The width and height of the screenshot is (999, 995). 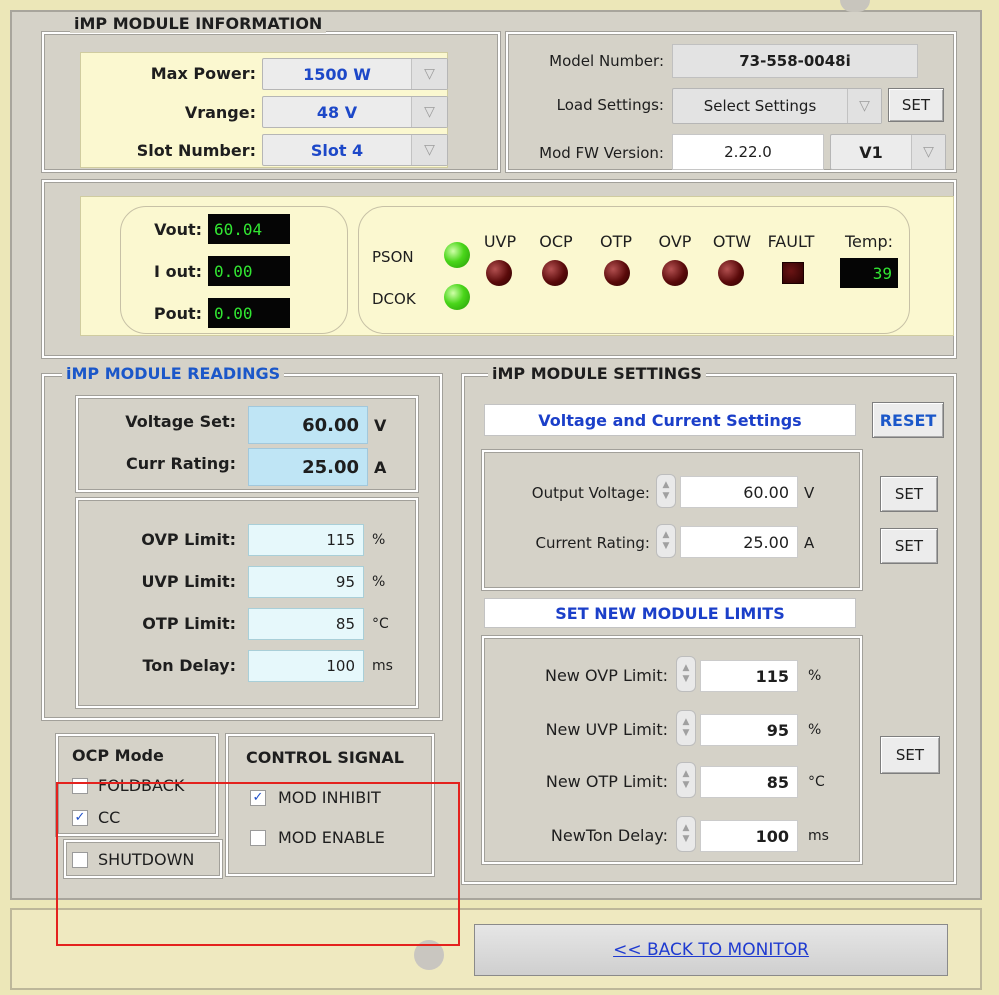 What do you see at coordinates (306, 666) in the screenshot?
I see `ton-delay-value: 100` at bounding box center [306, 666].